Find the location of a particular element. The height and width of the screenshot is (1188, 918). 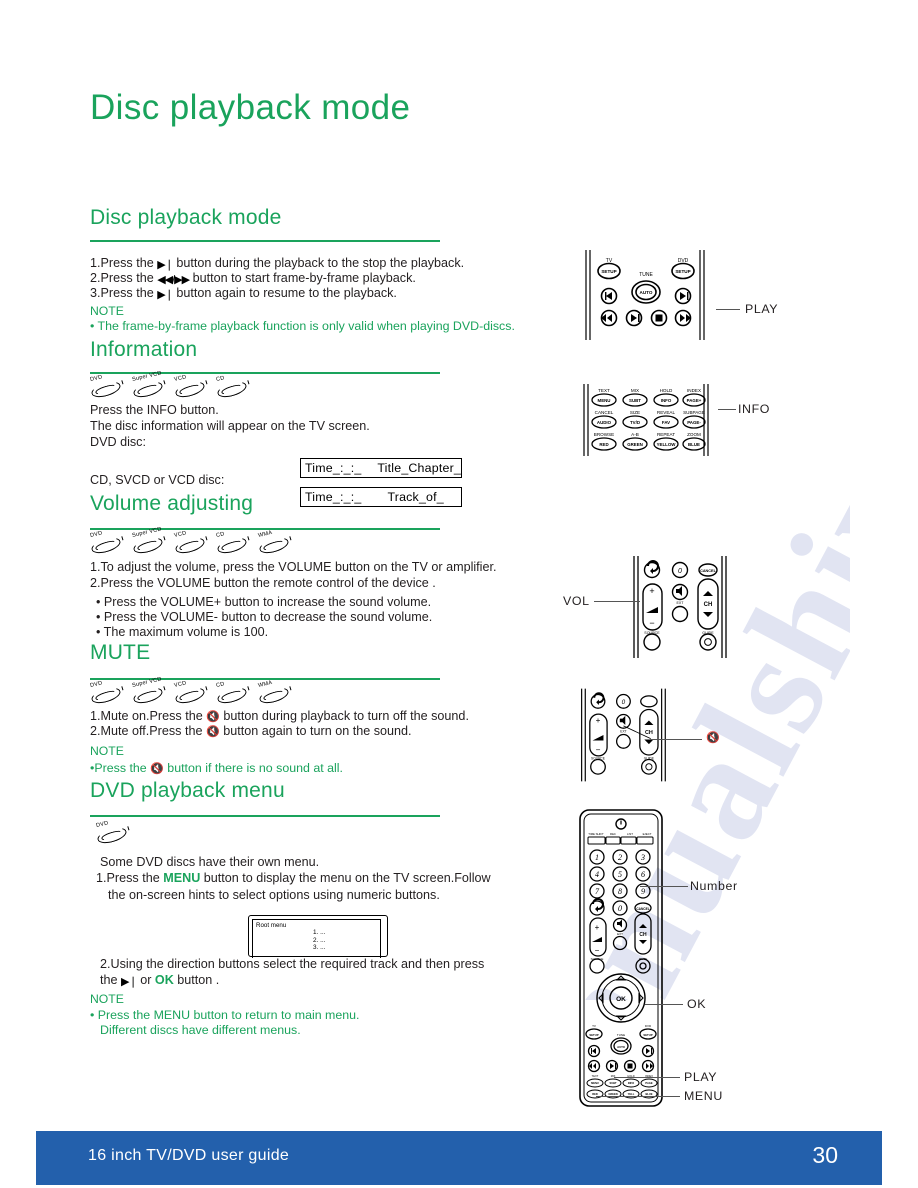

mute-icon is located at coordinates (679, 591).